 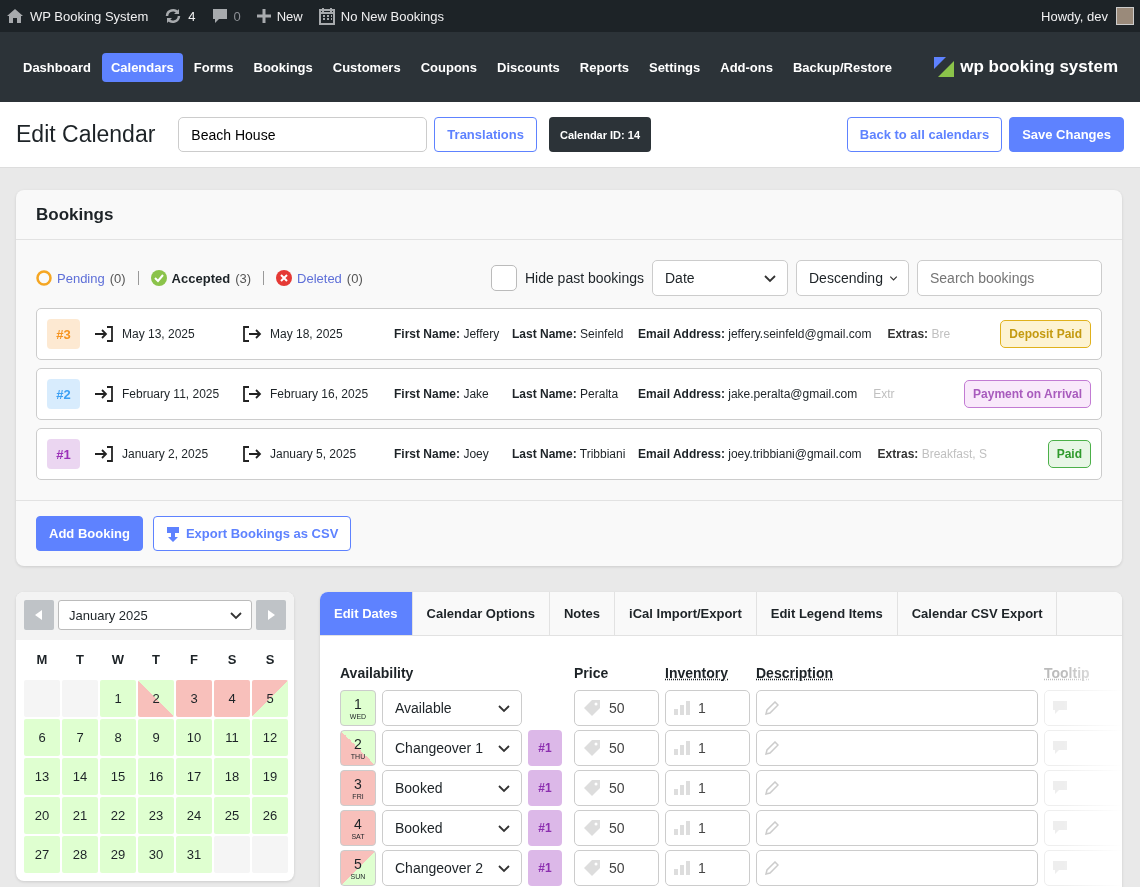 What do you see at coordinates (720, 278) in the screenshot?
I see `sort-select: Date` at bounding box center [720, 278].